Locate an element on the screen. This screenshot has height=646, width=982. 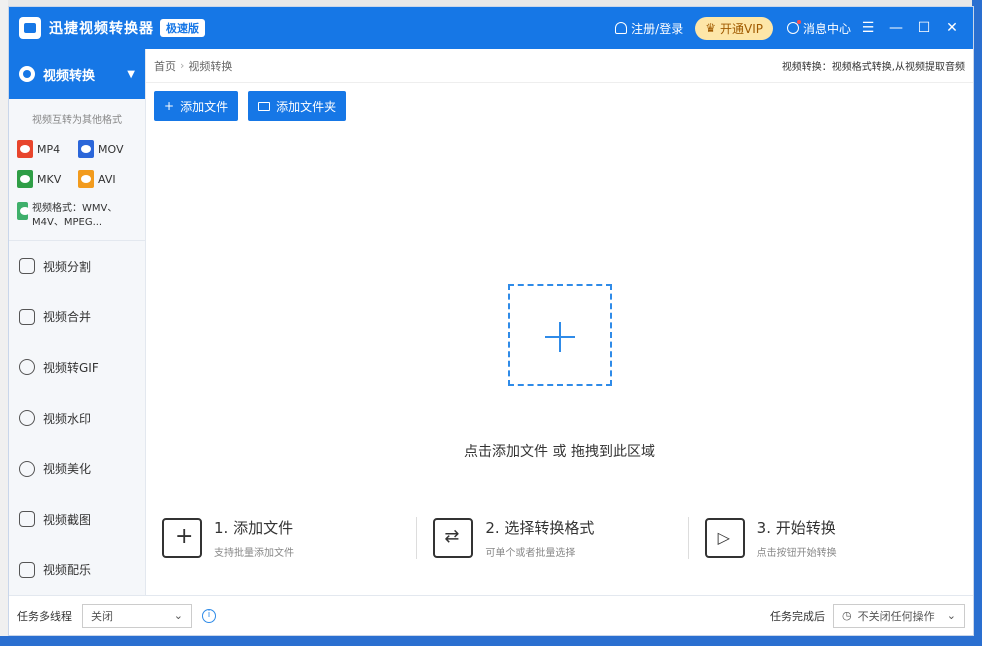
sidebar-item-label: 视频转GIF is located at coordinates (71, 367).